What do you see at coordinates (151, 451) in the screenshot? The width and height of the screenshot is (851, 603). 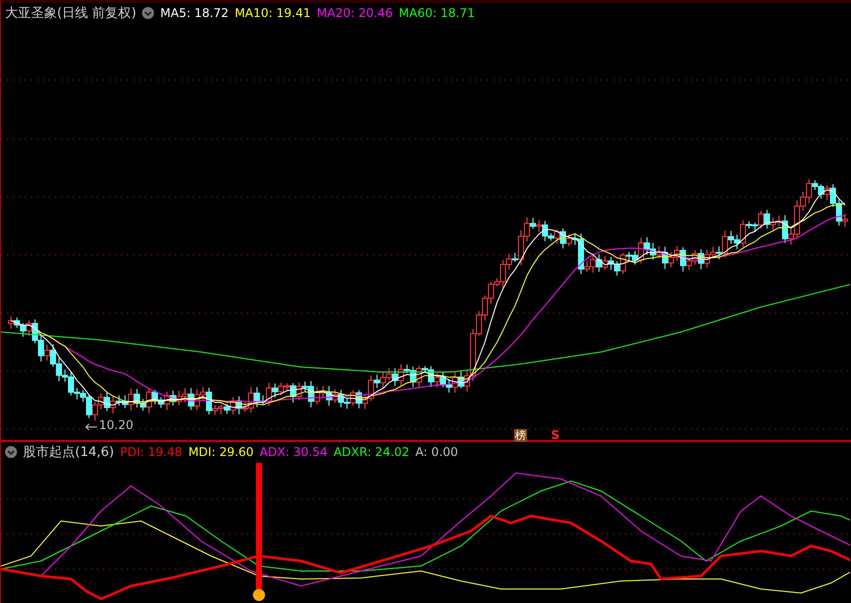 I see `indicator-value: PDI: 19.48` at bounding box center [151, 451].